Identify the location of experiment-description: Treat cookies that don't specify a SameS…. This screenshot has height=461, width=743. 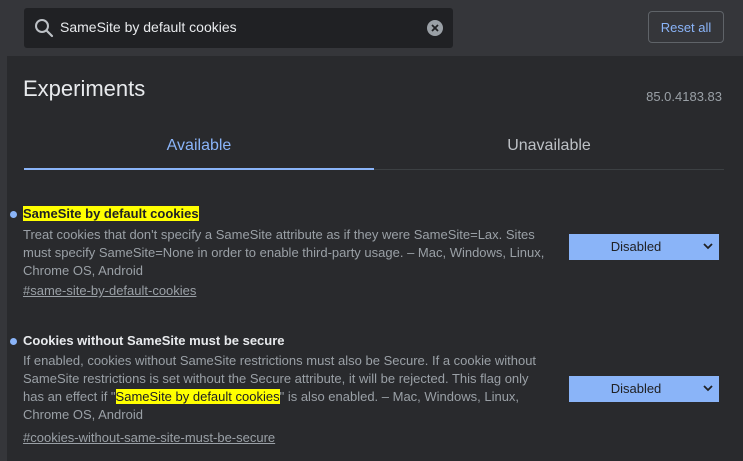
(284, 252).